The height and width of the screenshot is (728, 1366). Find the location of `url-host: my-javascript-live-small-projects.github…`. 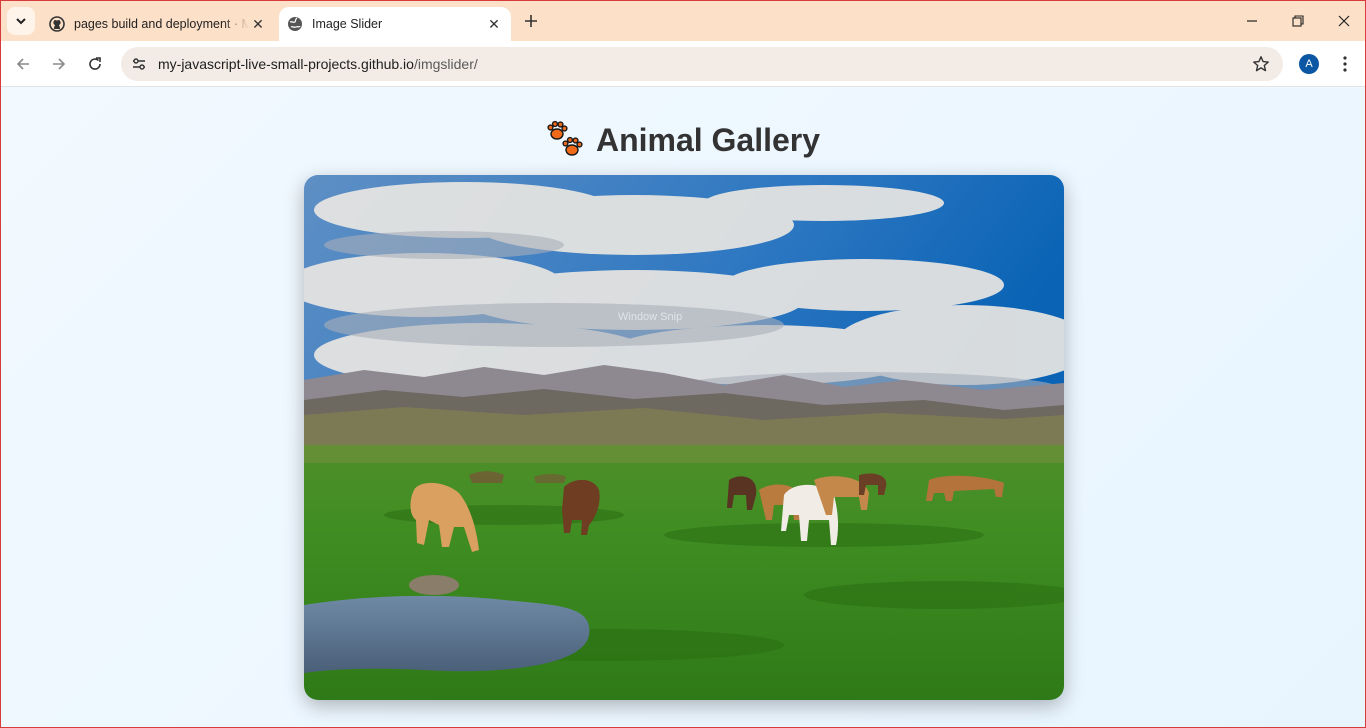

url-host: my-javascript-live-small-projects.github… is located at coordinates (286, 64).